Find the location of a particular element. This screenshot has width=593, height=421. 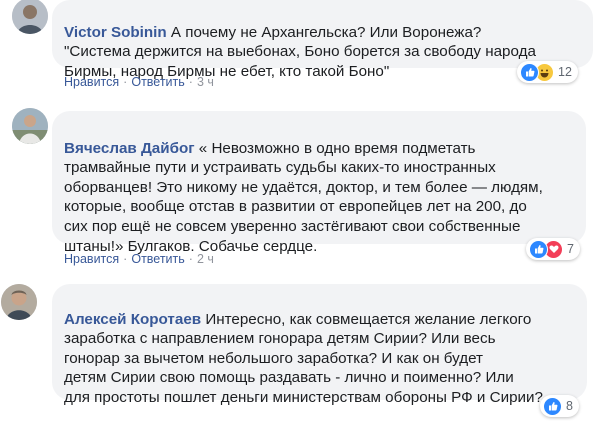

comment-author: Алексей Коротаев is located at coordinates (132, 319).